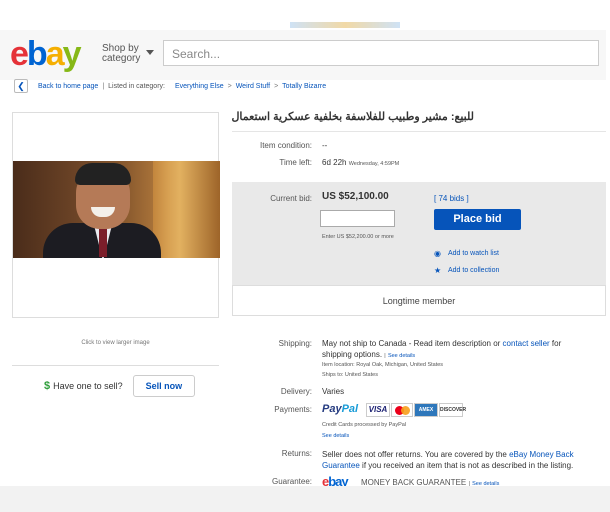  Describe the element at coordinates (477, 219) in the screenshot. I see `place-bid-button: Place bid` at that location.